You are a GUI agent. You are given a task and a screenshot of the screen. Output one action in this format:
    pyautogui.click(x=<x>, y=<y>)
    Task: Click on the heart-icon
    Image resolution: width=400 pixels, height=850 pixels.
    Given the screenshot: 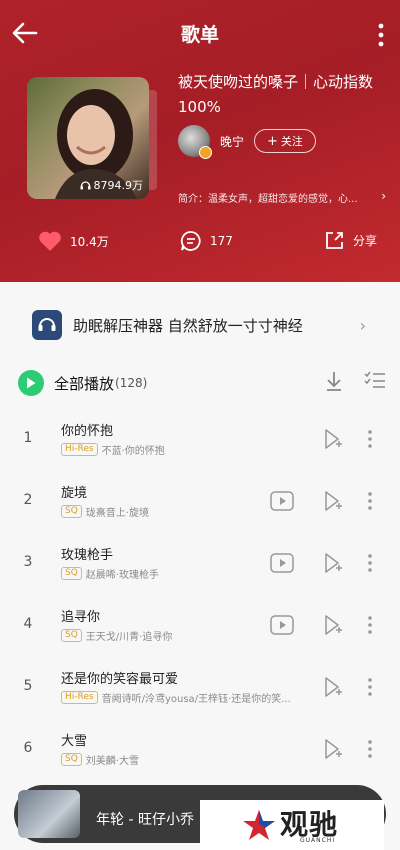 What is the action you would take?
    pyautogui.click(x=50, y=241)
    